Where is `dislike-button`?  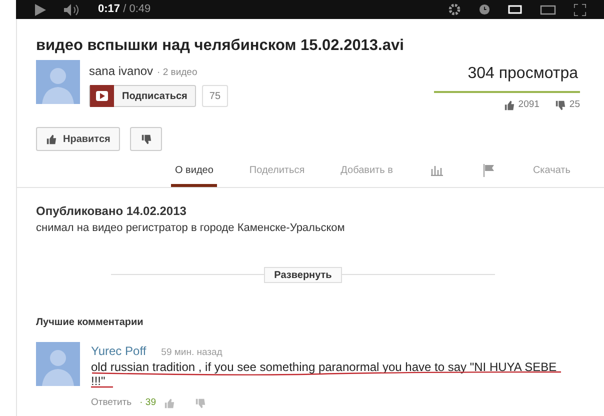
dislike-button is located at coordinates (146, 139).